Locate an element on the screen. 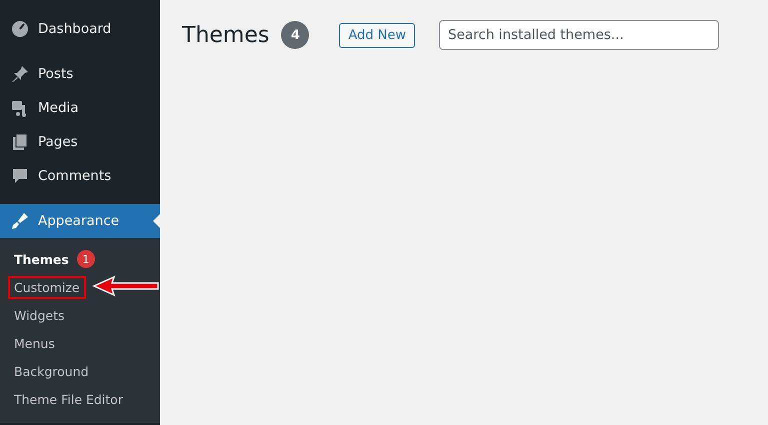 The height and width of the screenshot is (425, 768). gauge-icon is located at coordinates (20, 29).